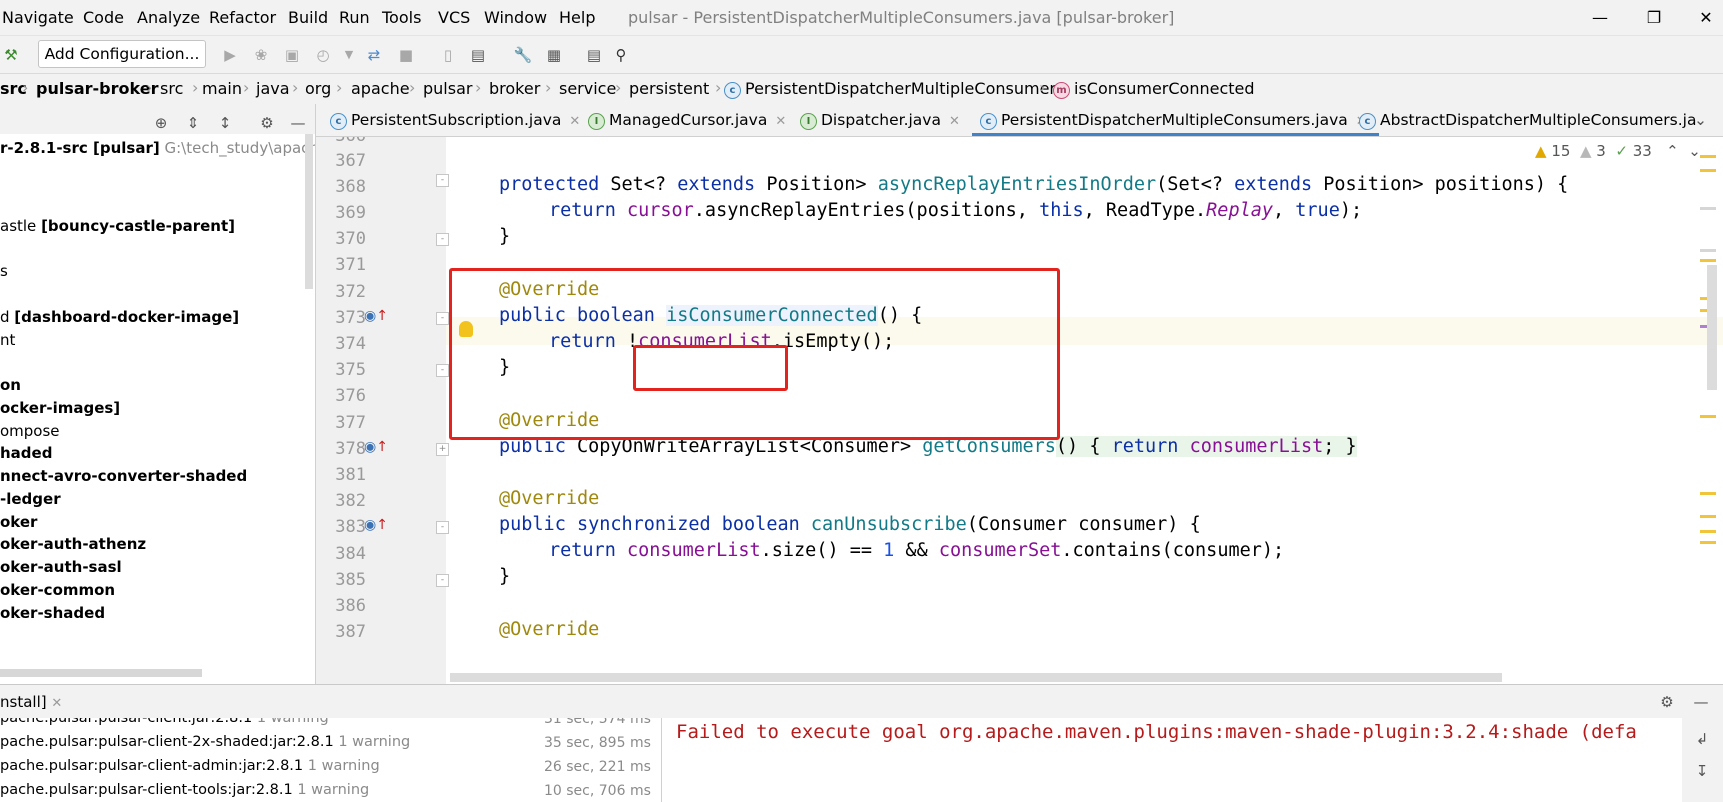  What do you see at coordinates (1712, 327) in the screenshot?
I see `editor-vertical-scrollbar` at bounding box center [1712, 327].